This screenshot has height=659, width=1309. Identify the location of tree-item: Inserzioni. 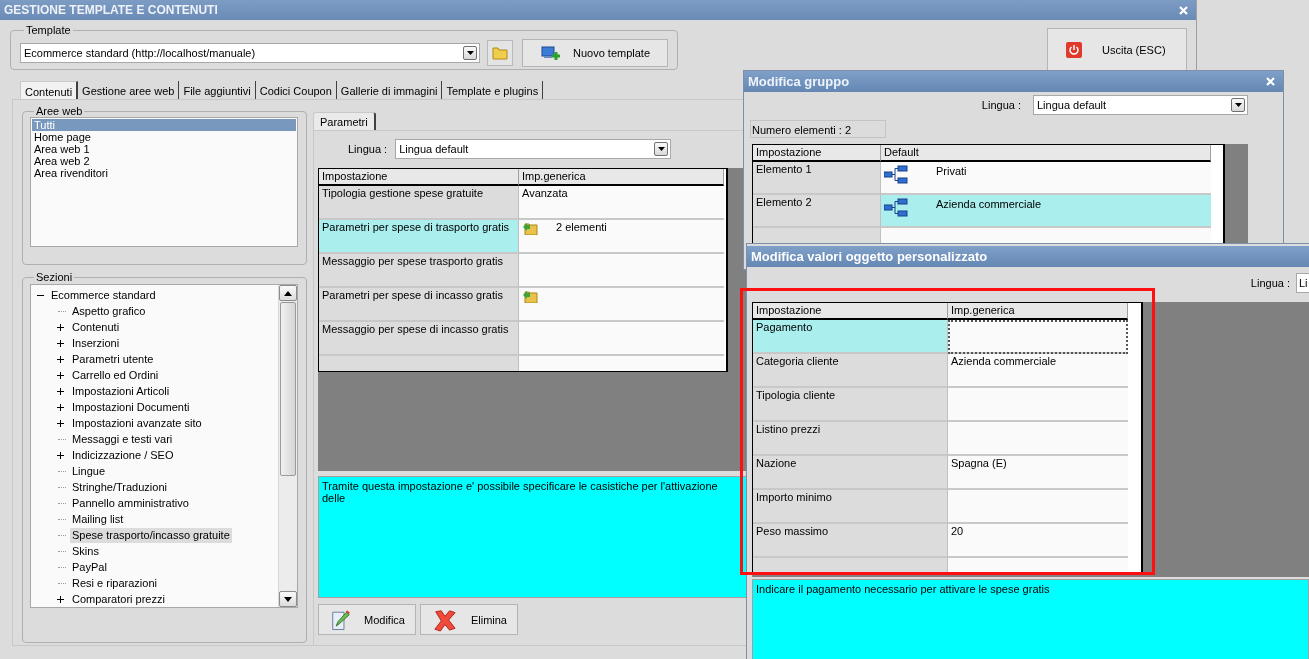
(96, 343).